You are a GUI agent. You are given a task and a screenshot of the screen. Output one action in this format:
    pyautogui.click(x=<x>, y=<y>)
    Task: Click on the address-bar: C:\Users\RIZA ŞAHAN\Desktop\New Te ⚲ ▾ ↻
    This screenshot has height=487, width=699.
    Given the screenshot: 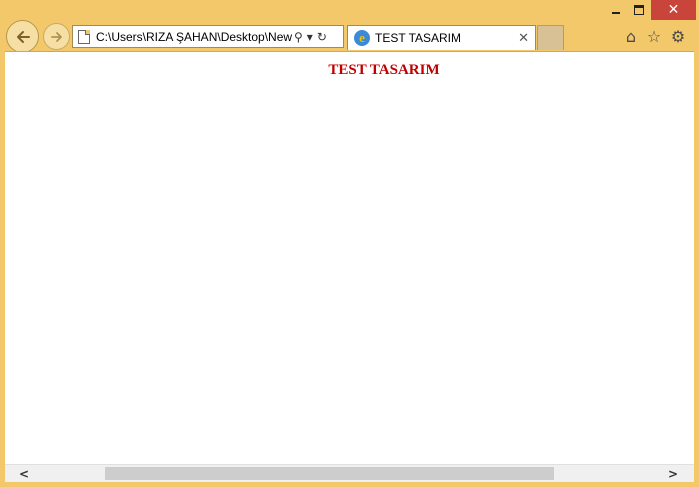 What is the action you would take?
    pyautogui.click(x=208, y=36)
    